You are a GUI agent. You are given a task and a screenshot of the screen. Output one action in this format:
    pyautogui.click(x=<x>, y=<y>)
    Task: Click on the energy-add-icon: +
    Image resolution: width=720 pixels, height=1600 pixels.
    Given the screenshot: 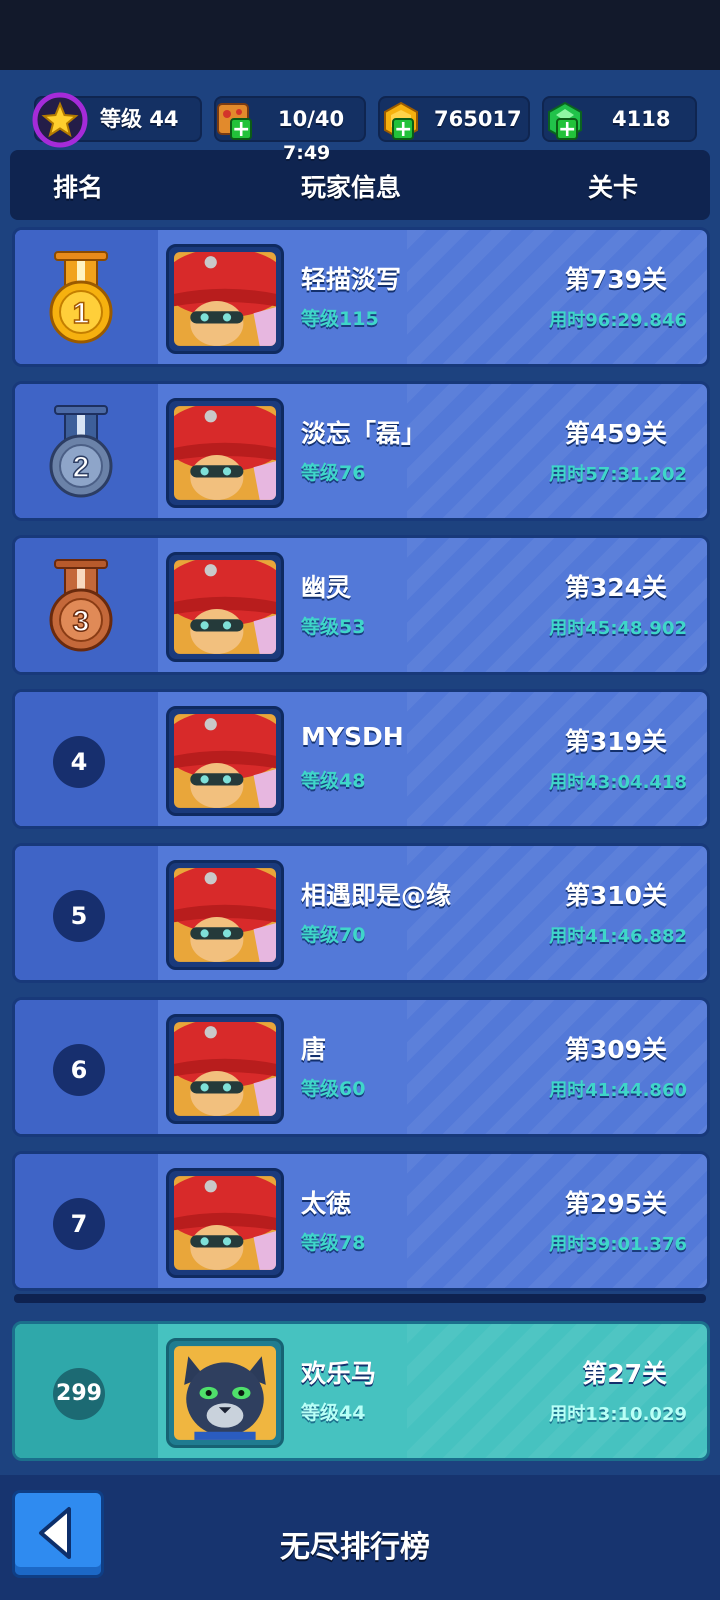 What is the action you would take?
    pyautogui.click(x=241, y=129)
    